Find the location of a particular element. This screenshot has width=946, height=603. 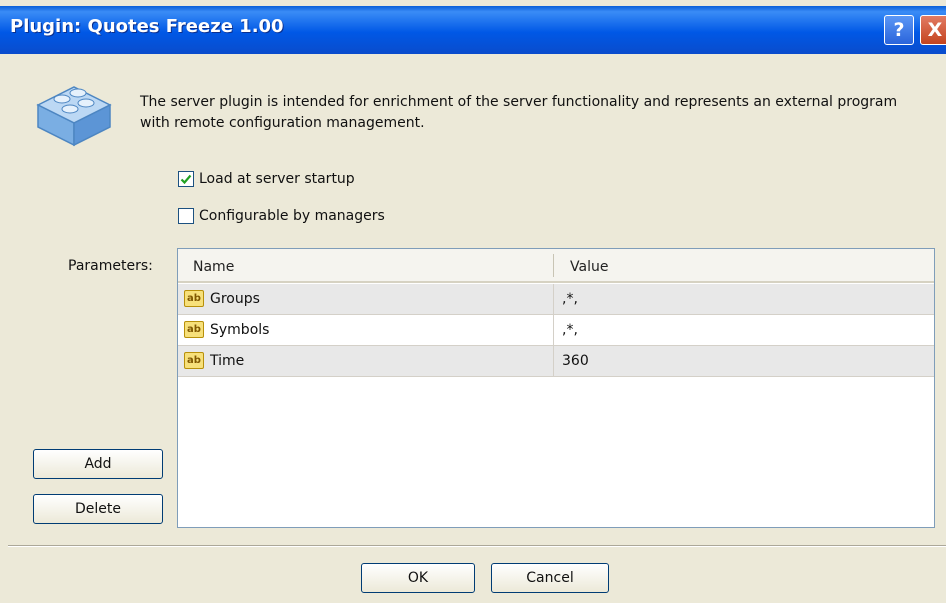

configurable-by-managers-label: Configurable by managers is located at coordinates (292, 216).